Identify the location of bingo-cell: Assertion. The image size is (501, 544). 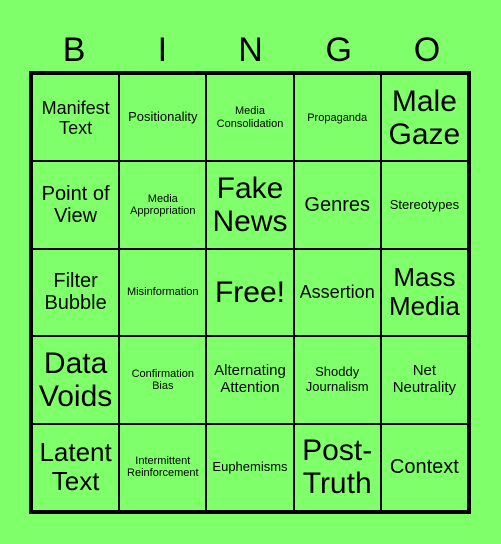
(337, 292).